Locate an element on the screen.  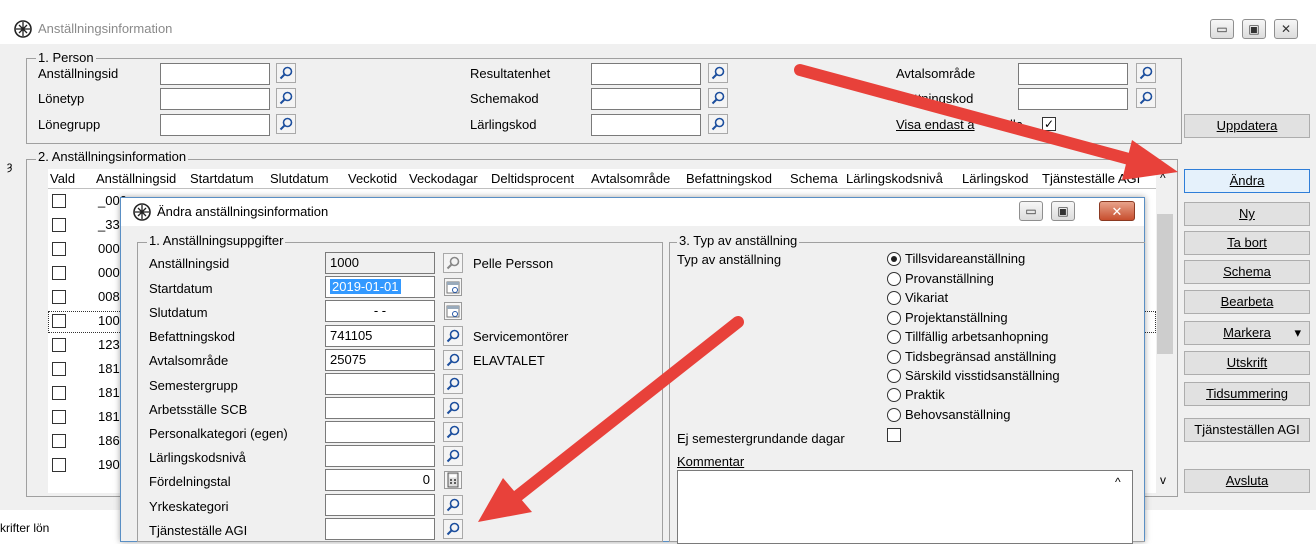
lonegrupp-input is located at coordinates (215, 125).